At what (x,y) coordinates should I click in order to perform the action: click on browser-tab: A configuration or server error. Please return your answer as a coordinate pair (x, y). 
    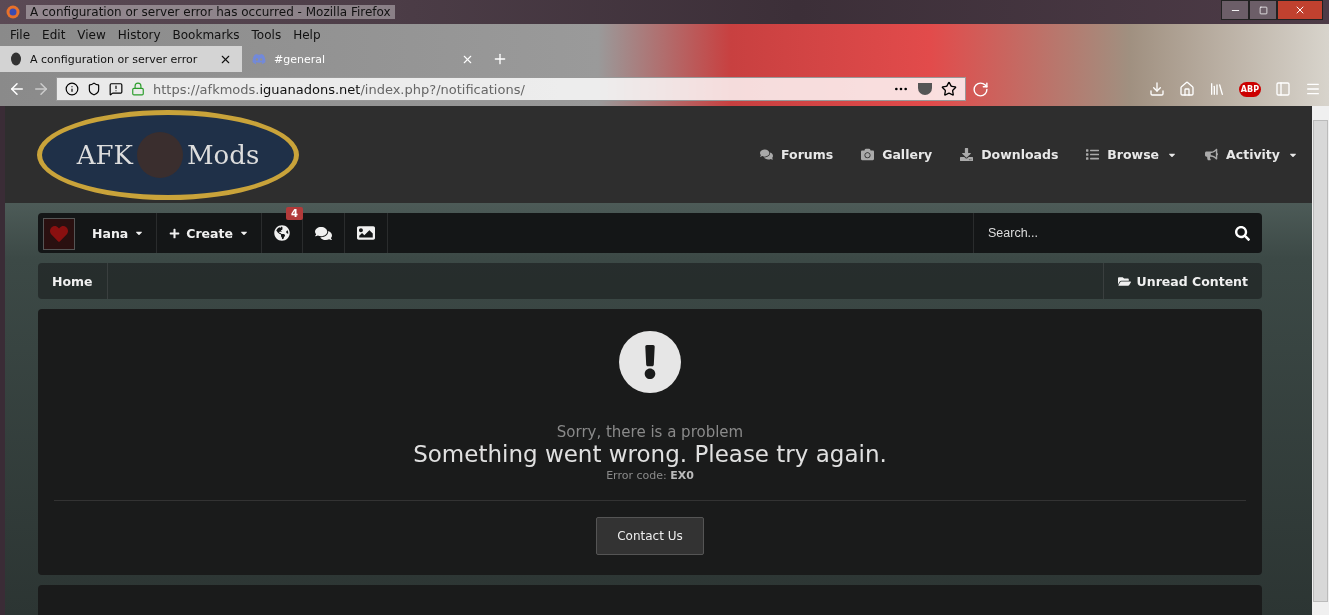
    Looking at the image, I should click on (121, 59).